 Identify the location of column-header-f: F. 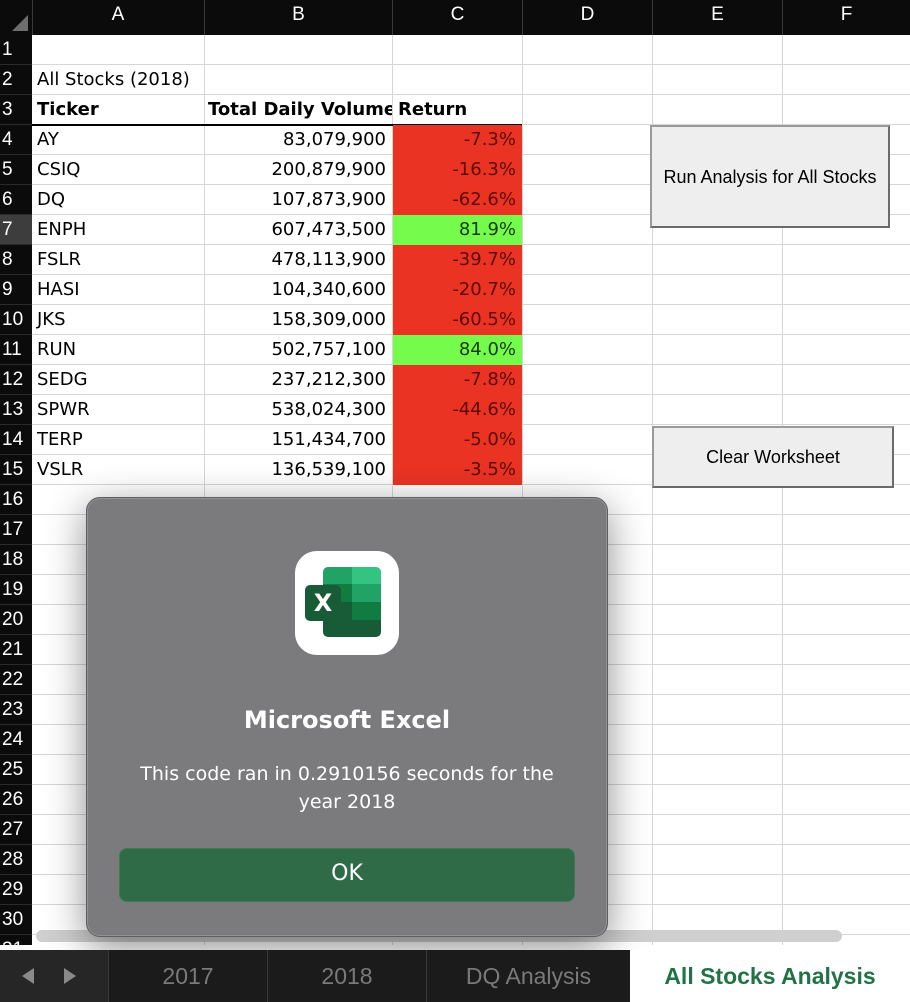
(846, 17).